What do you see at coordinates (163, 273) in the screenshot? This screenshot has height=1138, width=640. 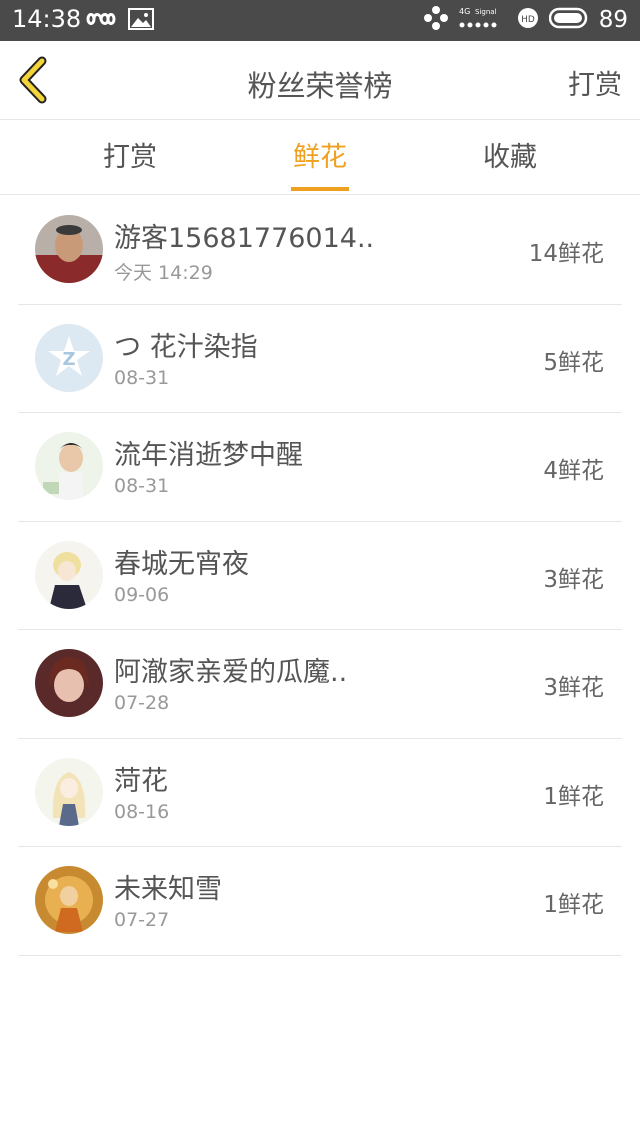 I see `fan-date: 今天 14:29` at bounding box center [163, 273].